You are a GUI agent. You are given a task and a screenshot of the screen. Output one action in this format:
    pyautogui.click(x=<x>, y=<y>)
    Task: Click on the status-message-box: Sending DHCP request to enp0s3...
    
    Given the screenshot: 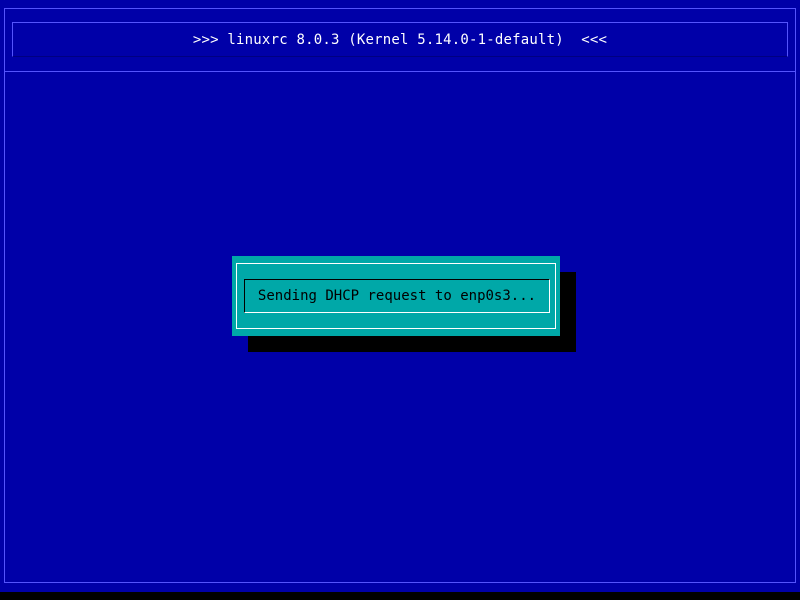 What is the action you would take?
    pyautogui.click(x=397, y=296)
    